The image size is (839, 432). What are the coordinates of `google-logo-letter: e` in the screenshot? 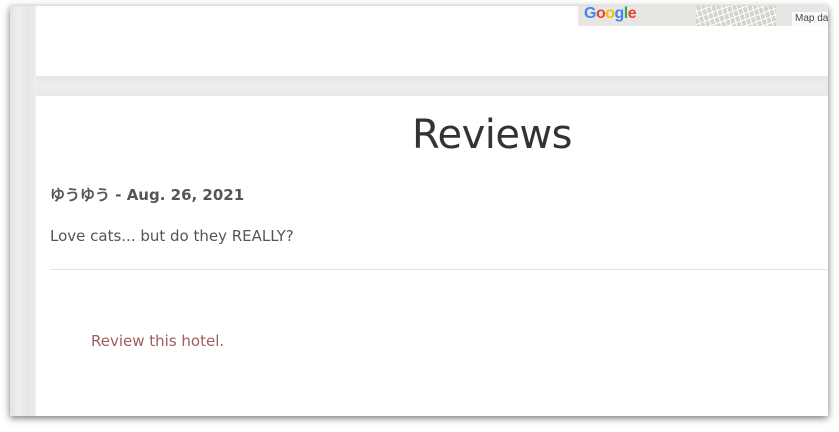 It's located at (632, 14).